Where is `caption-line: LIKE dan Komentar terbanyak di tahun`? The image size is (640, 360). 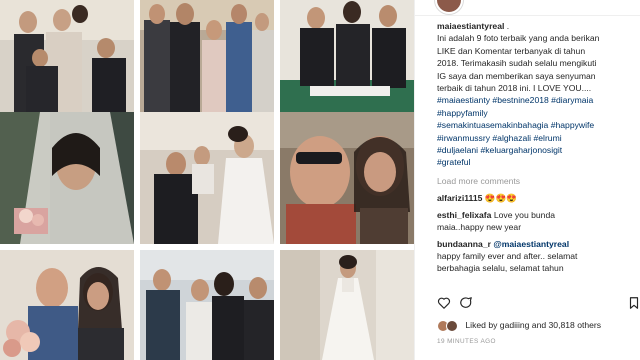 caption-line: LIKE dan Komentar terbanyak di tahun is located at coordinates (511, 50).